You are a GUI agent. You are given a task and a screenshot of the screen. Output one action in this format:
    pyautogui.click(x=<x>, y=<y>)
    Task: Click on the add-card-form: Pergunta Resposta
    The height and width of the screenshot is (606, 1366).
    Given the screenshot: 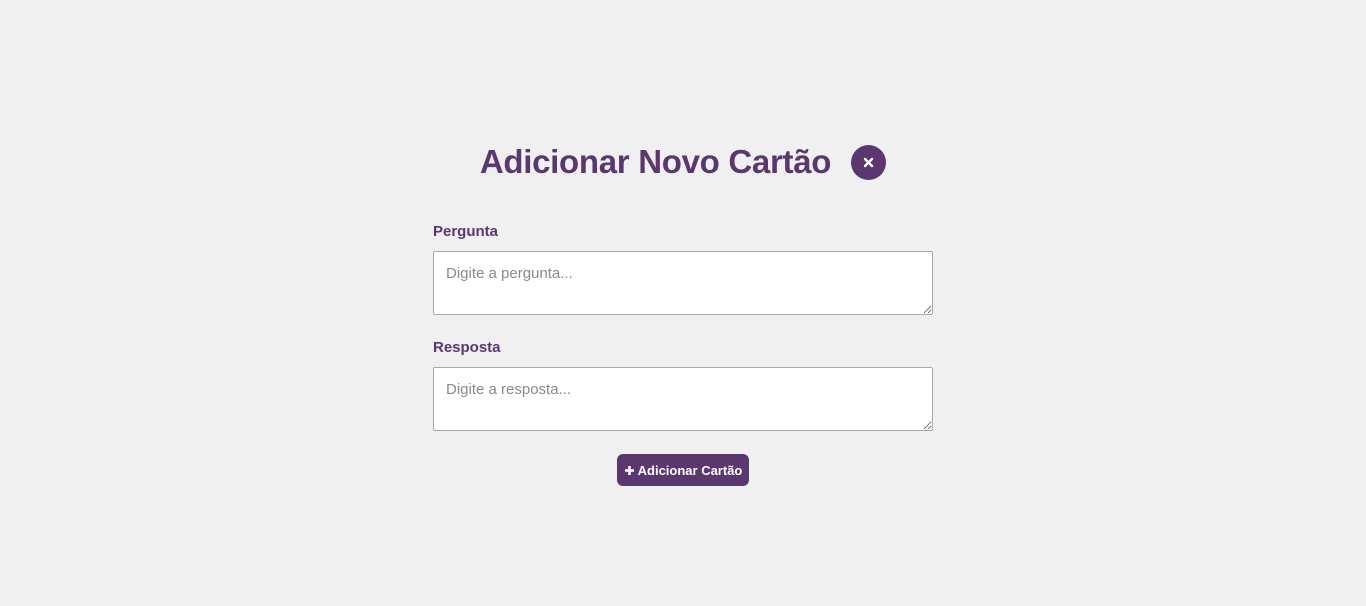 What is the action you would take?
    pyautogui.click(x=683, y=326)
    